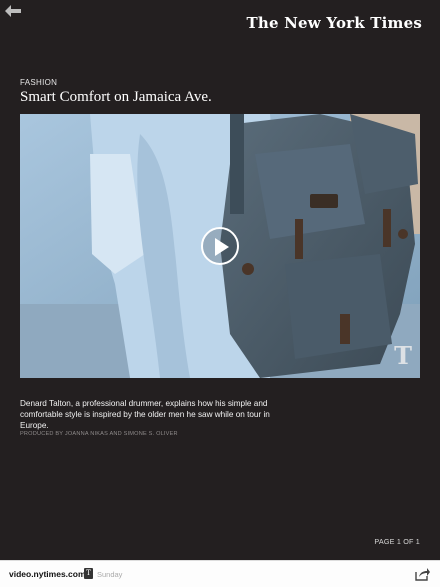 Image resolution: width=440 pixels, height=587 pixels. What do you see at coordinates (13, 11) in the screenshot?
I see `back-arrow-icon` at bounding box center [13, 11].